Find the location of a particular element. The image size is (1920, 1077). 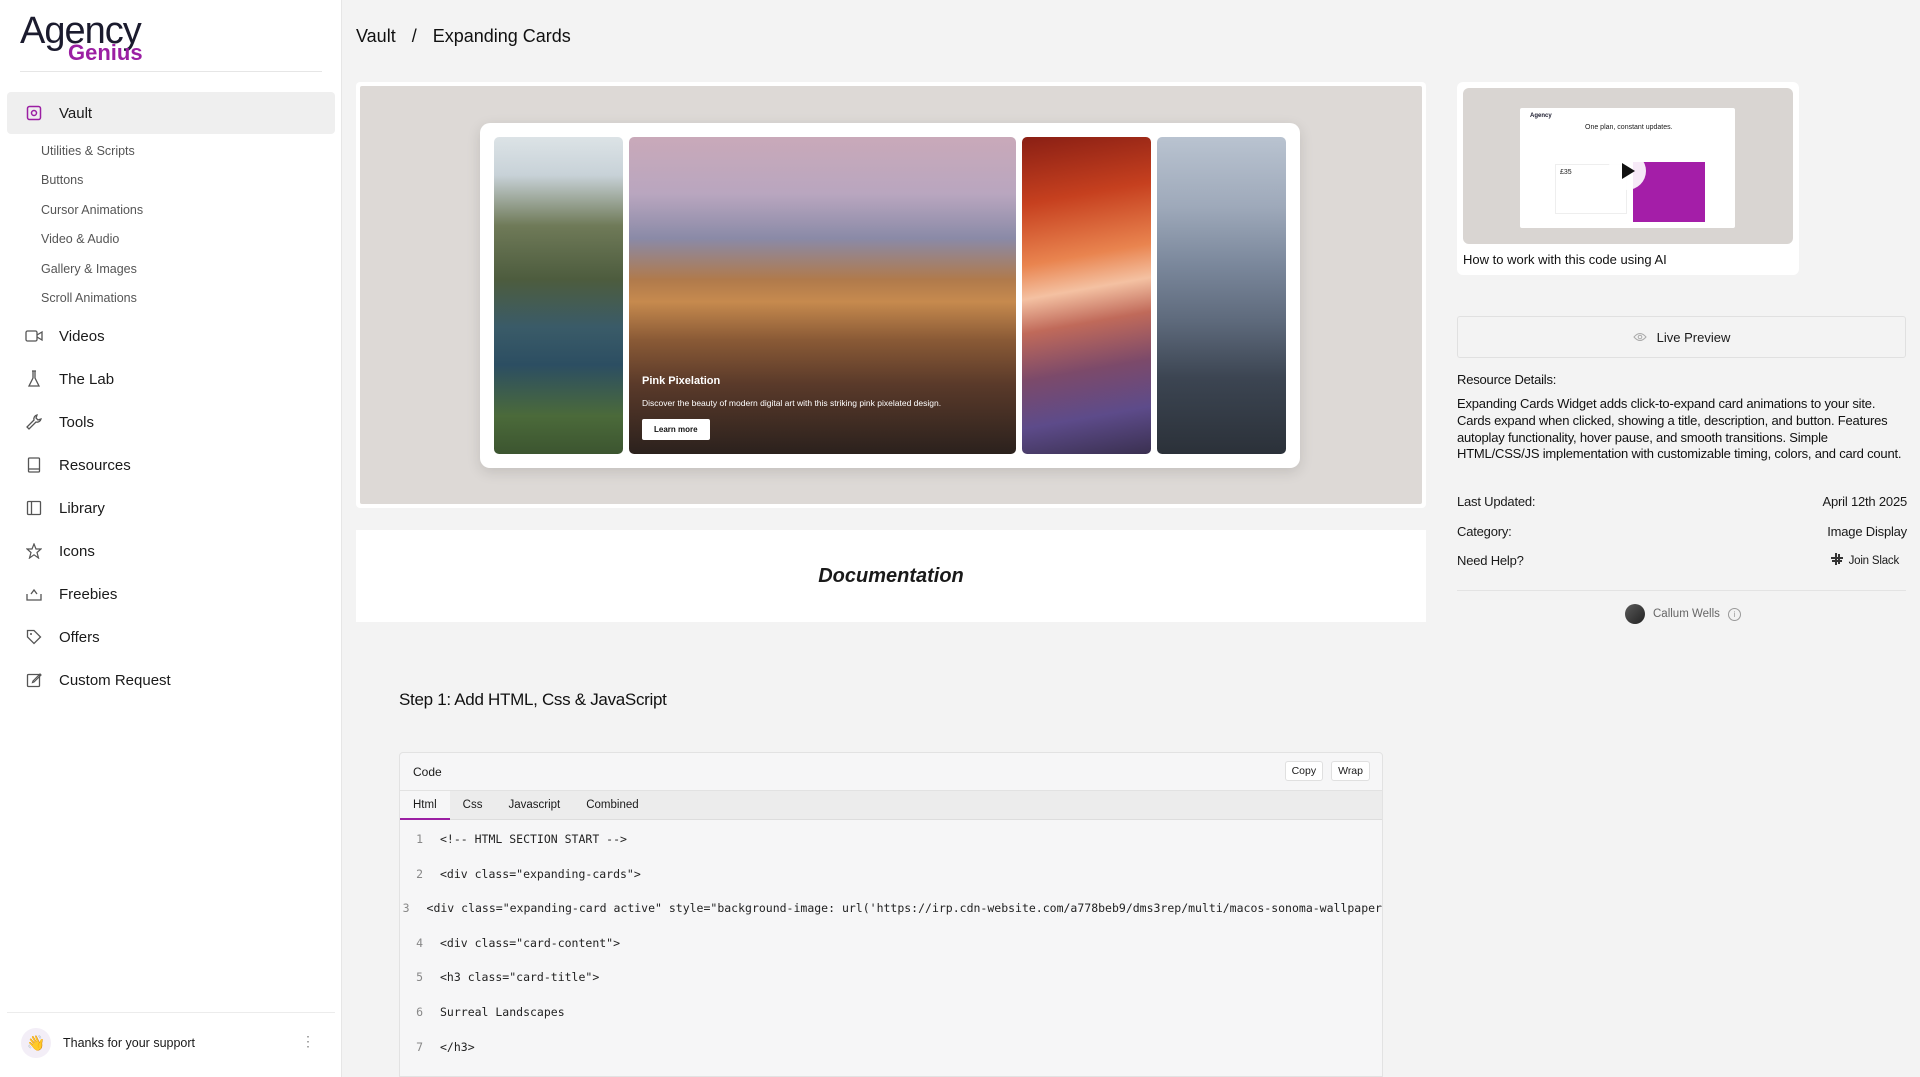

line-code: <div class="expanding-cards"> is located at coordinates (540, 873).